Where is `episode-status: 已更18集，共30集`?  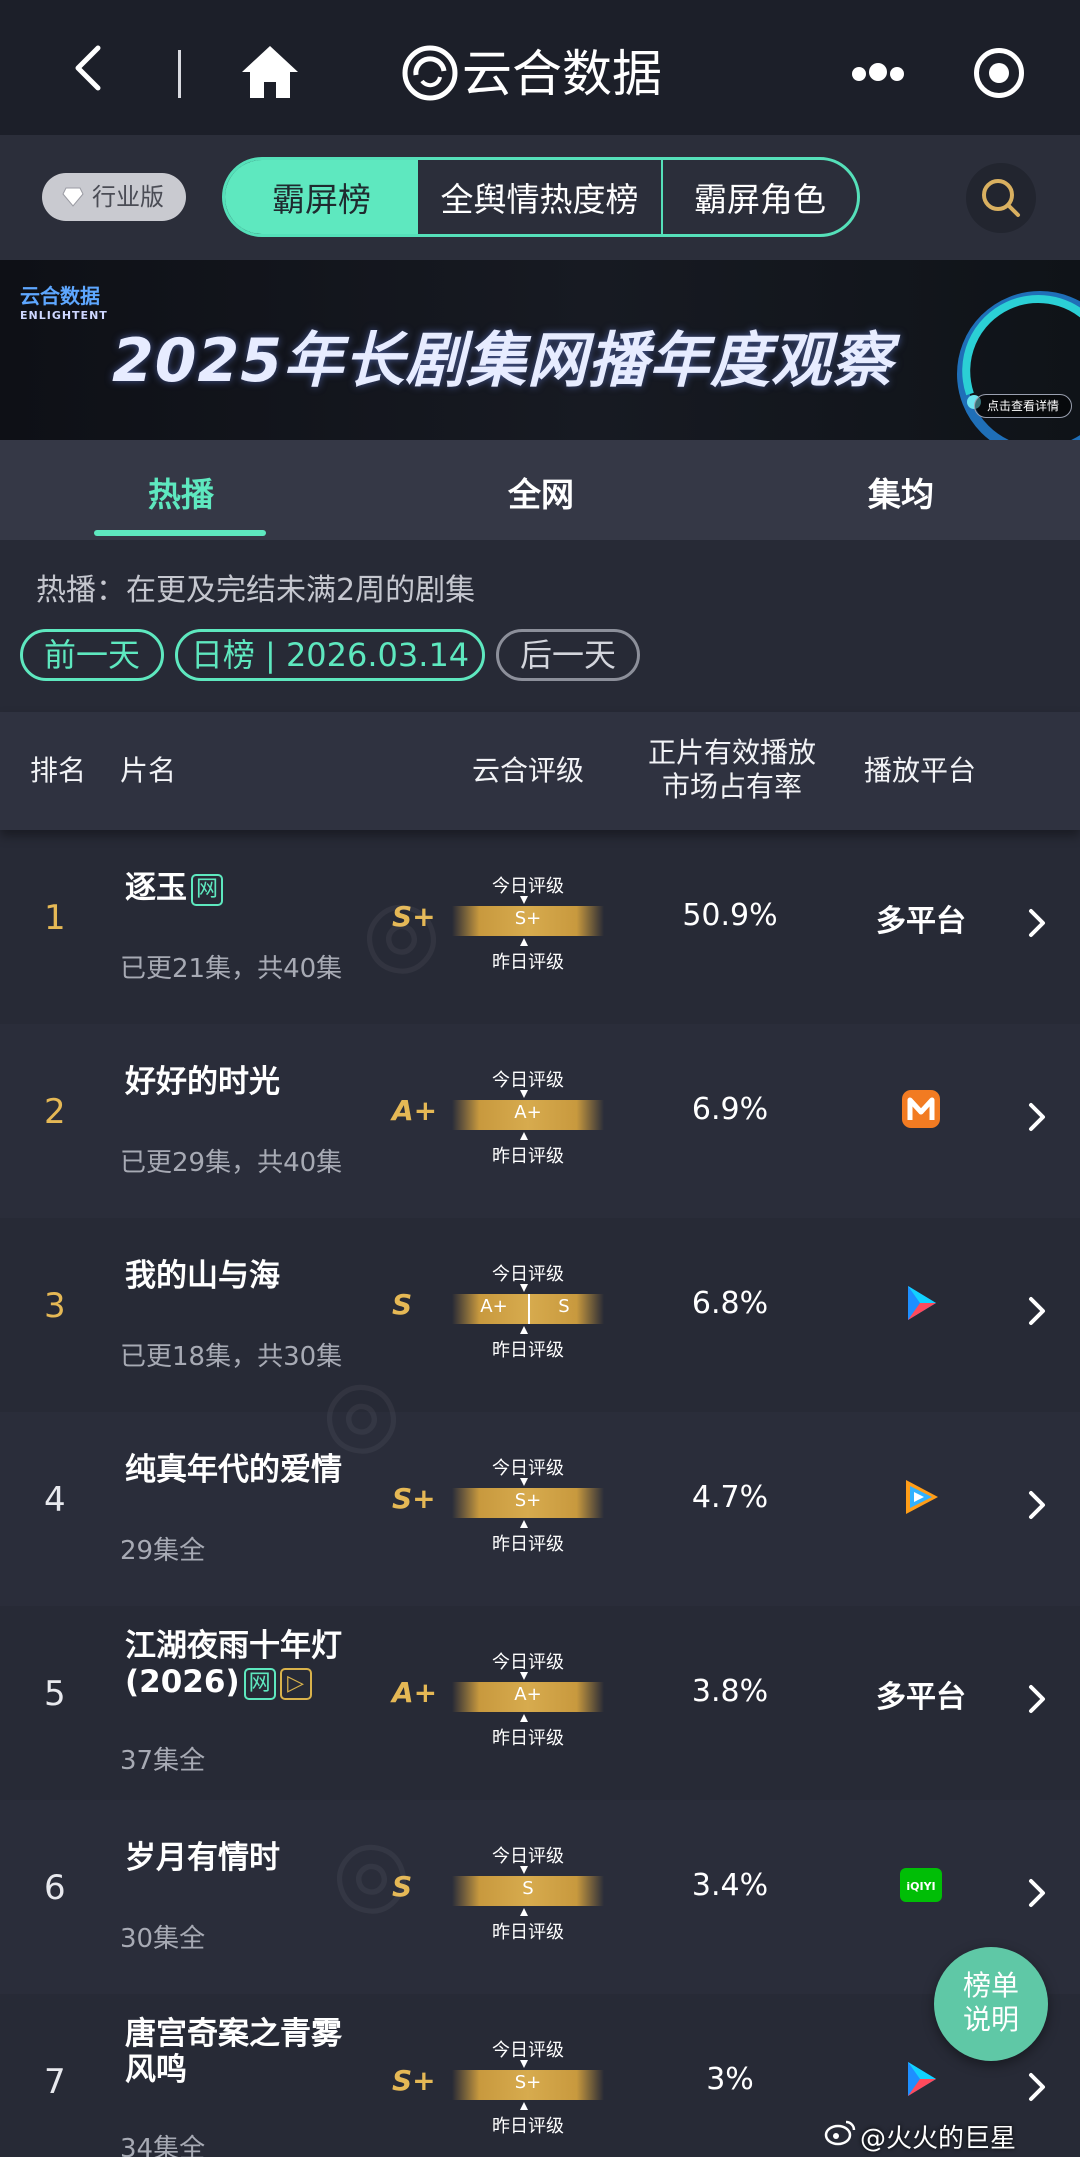
episode-status: 已更18集，共30集 is located at coordinates (231, 1357).